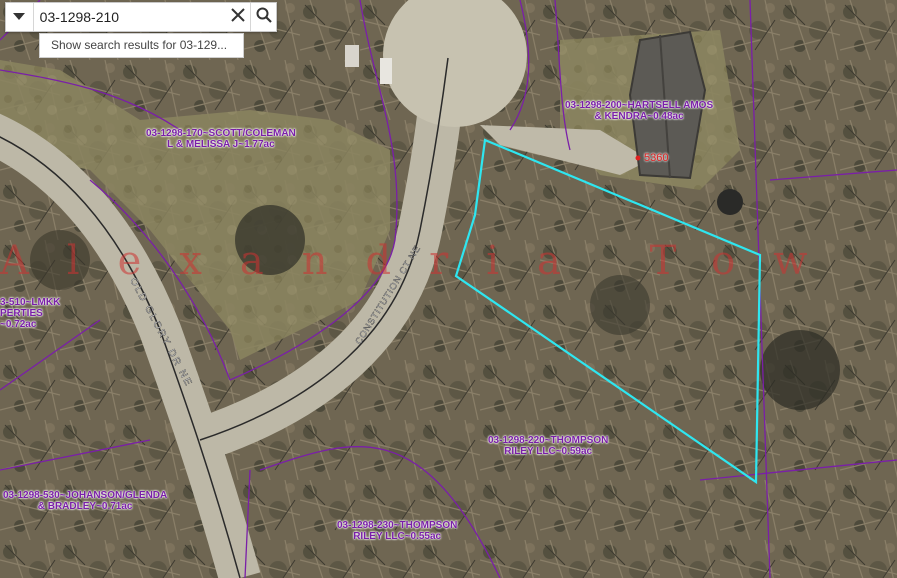  I want to click on parcel-label-line: 03-1298-220~THOMPSON, so click(548, 440).